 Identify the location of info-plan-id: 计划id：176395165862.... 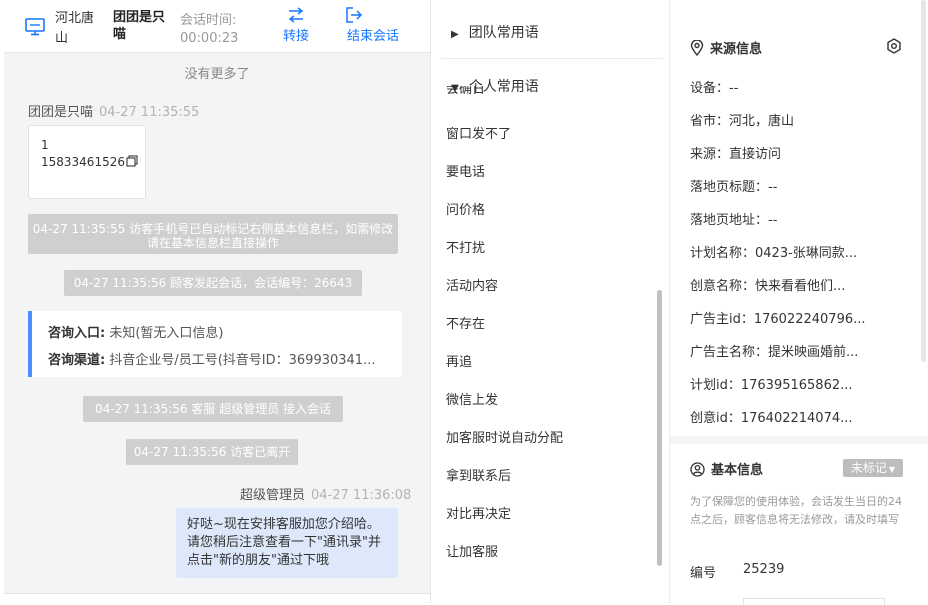
(771, 385).